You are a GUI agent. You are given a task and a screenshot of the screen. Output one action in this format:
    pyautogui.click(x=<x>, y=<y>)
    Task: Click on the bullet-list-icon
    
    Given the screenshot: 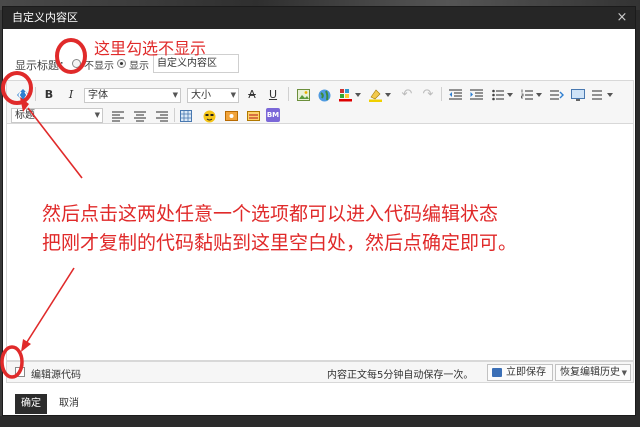 What is the action you would take?
    pyautogui.click(x=503, y=95)
    